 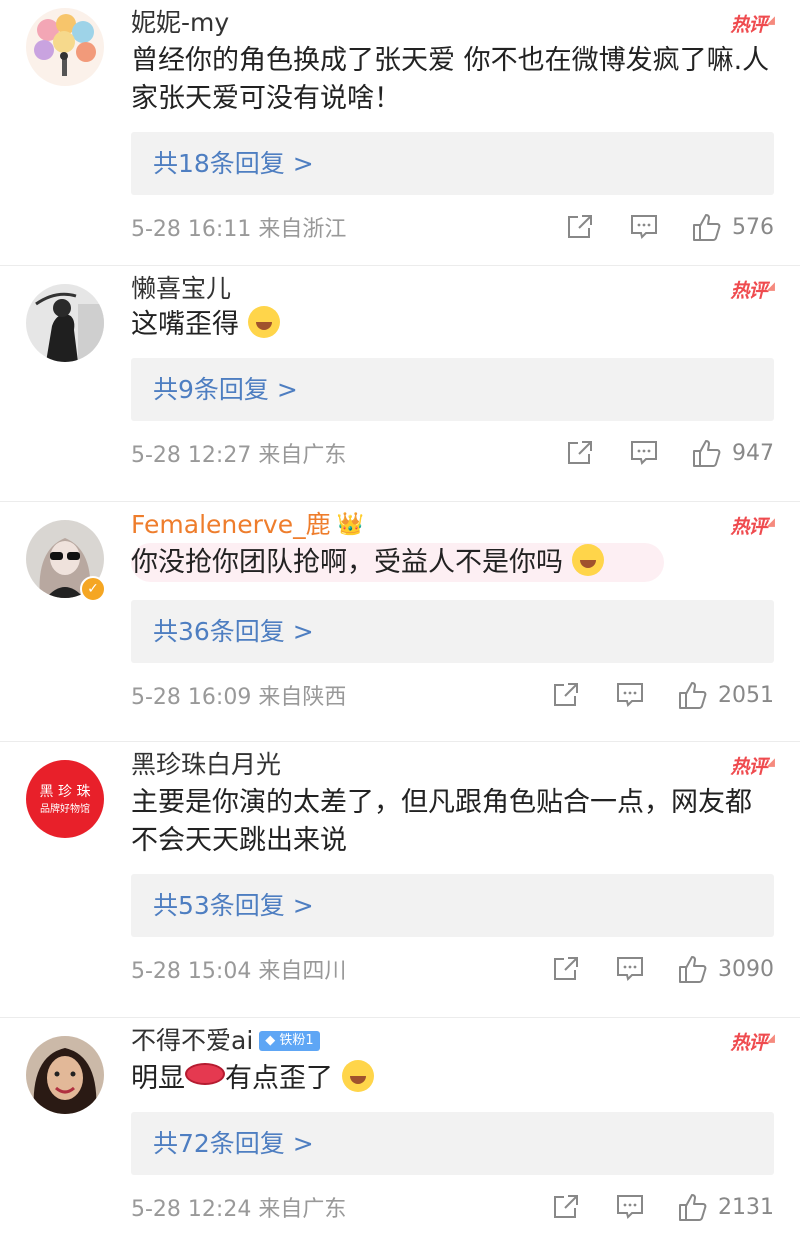 I want to click on timestamp: 5-28 16:11, so click(x=191, y=229).